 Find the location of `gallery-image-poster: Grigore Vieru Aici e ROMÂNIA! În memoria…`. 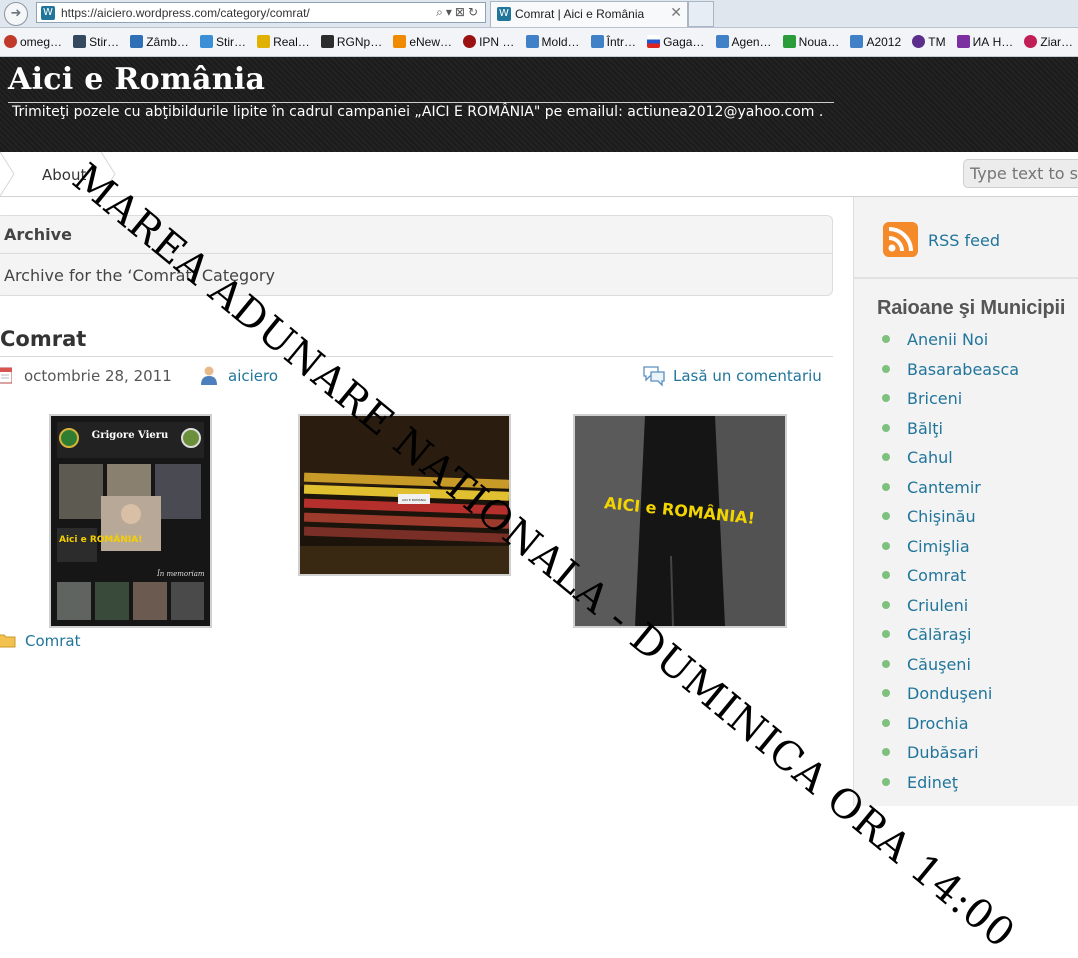

gallery-image-poster: Grigore Vieru Aici e ROMÂNIA! În memoria… is located at coordinates (130, 521).